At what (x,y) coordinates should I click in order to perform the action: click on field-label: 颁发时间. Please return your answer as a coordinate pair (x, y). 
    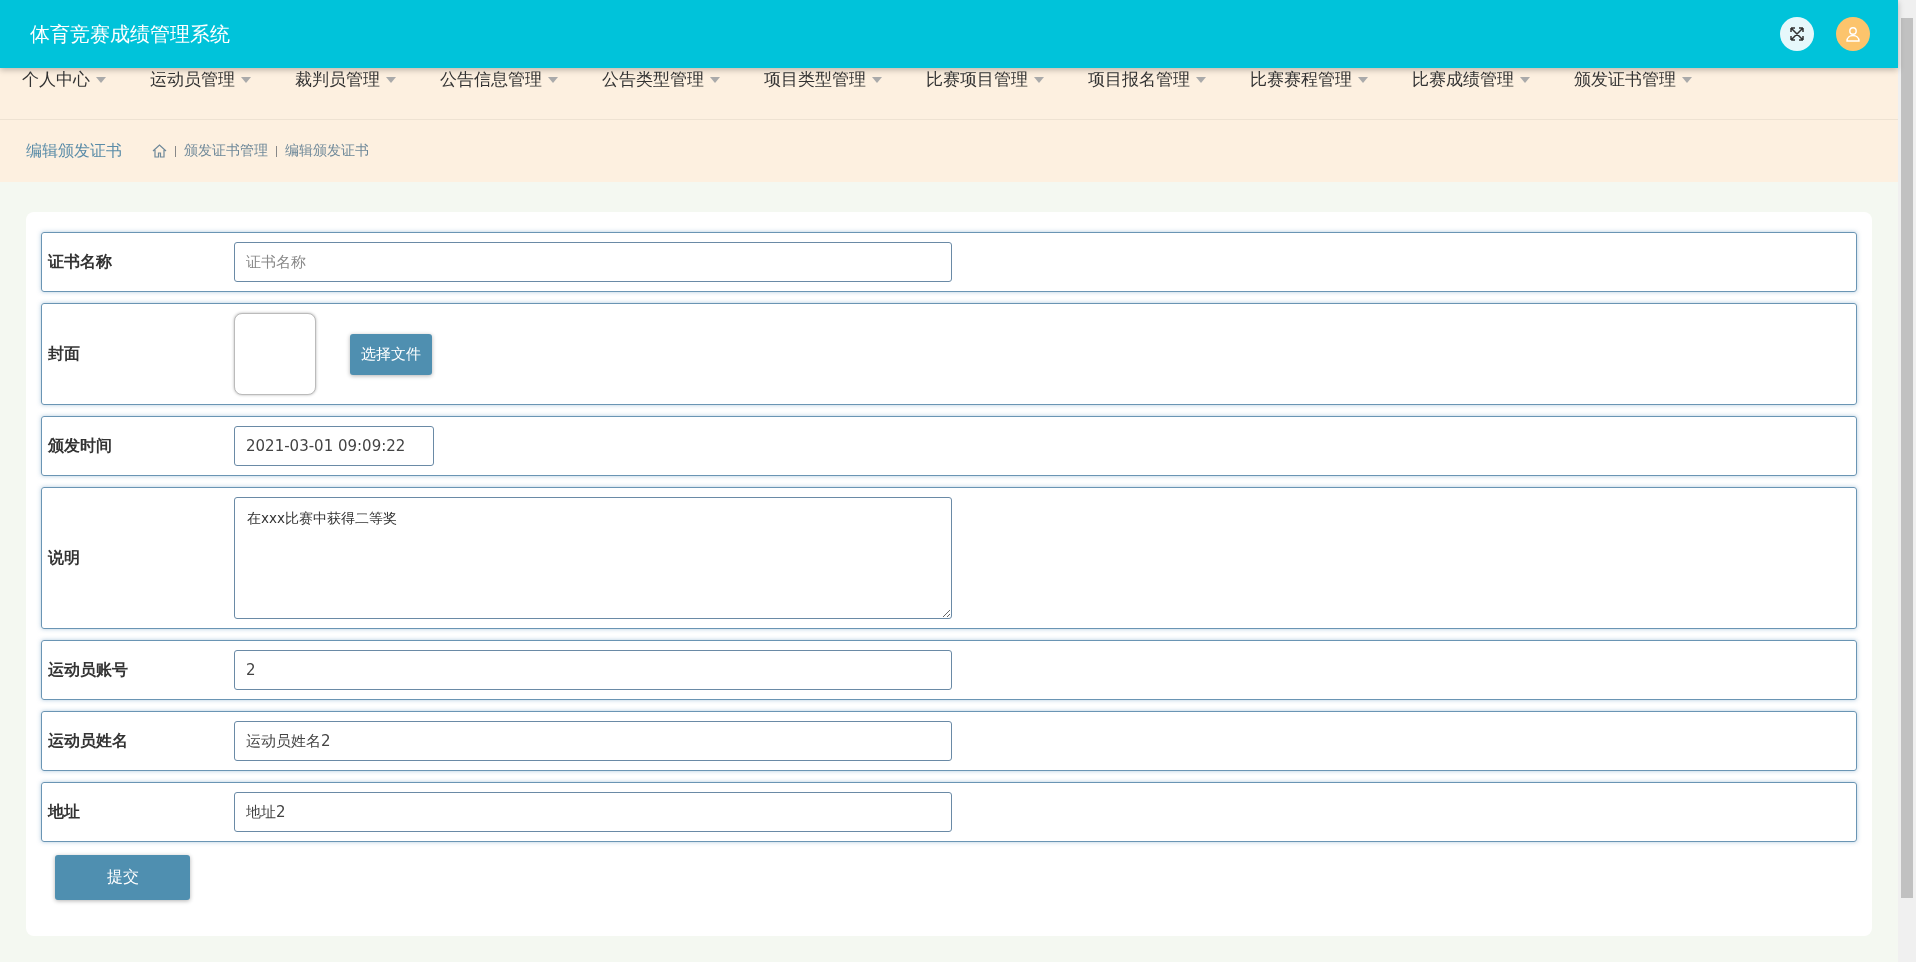
    Looking at the image, I should click on (80, 446).